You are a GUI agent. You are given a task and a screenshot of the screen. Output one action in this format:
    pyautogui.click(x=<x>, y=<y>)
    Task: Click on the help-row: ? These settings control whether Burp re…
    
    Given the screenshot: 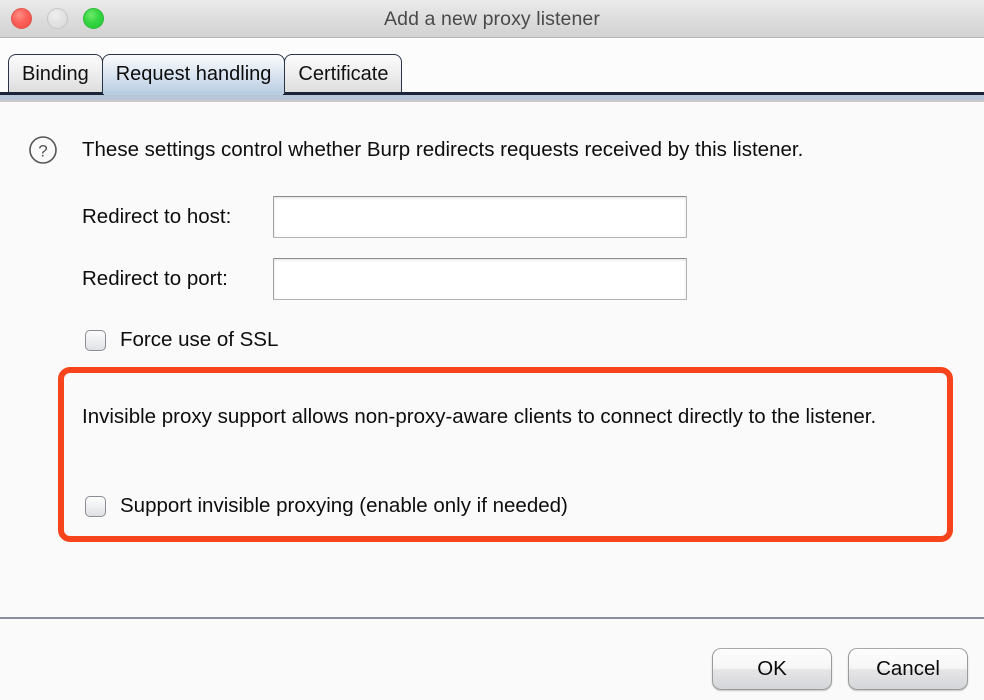 What is the action you would take?
    pyautogui.click(x=493, y=150)
    